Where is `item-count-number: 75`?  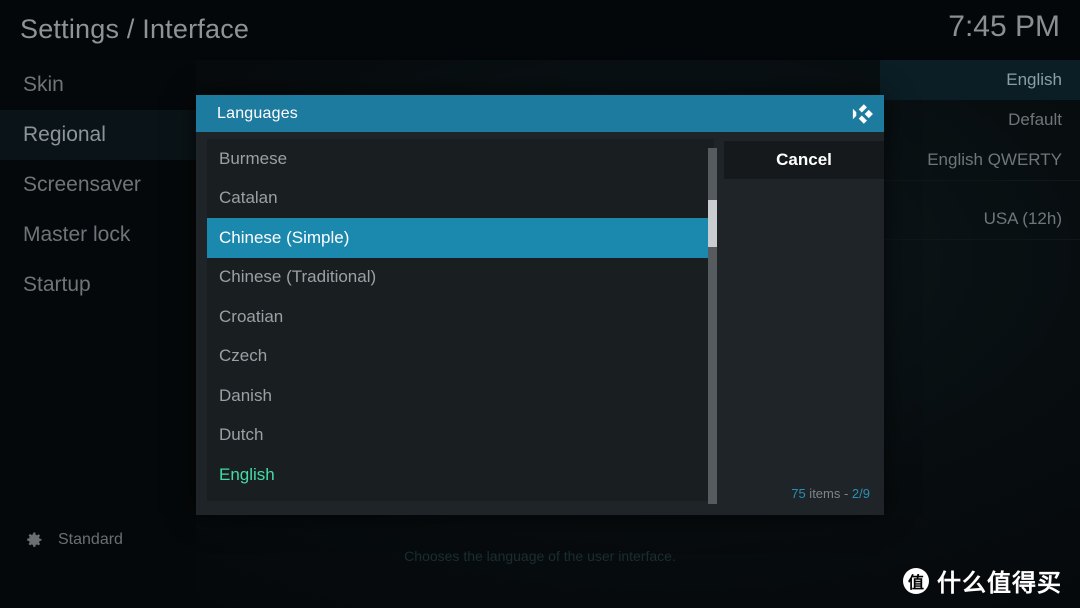
item-count-number: 75 is located at coordinates (798, 493).